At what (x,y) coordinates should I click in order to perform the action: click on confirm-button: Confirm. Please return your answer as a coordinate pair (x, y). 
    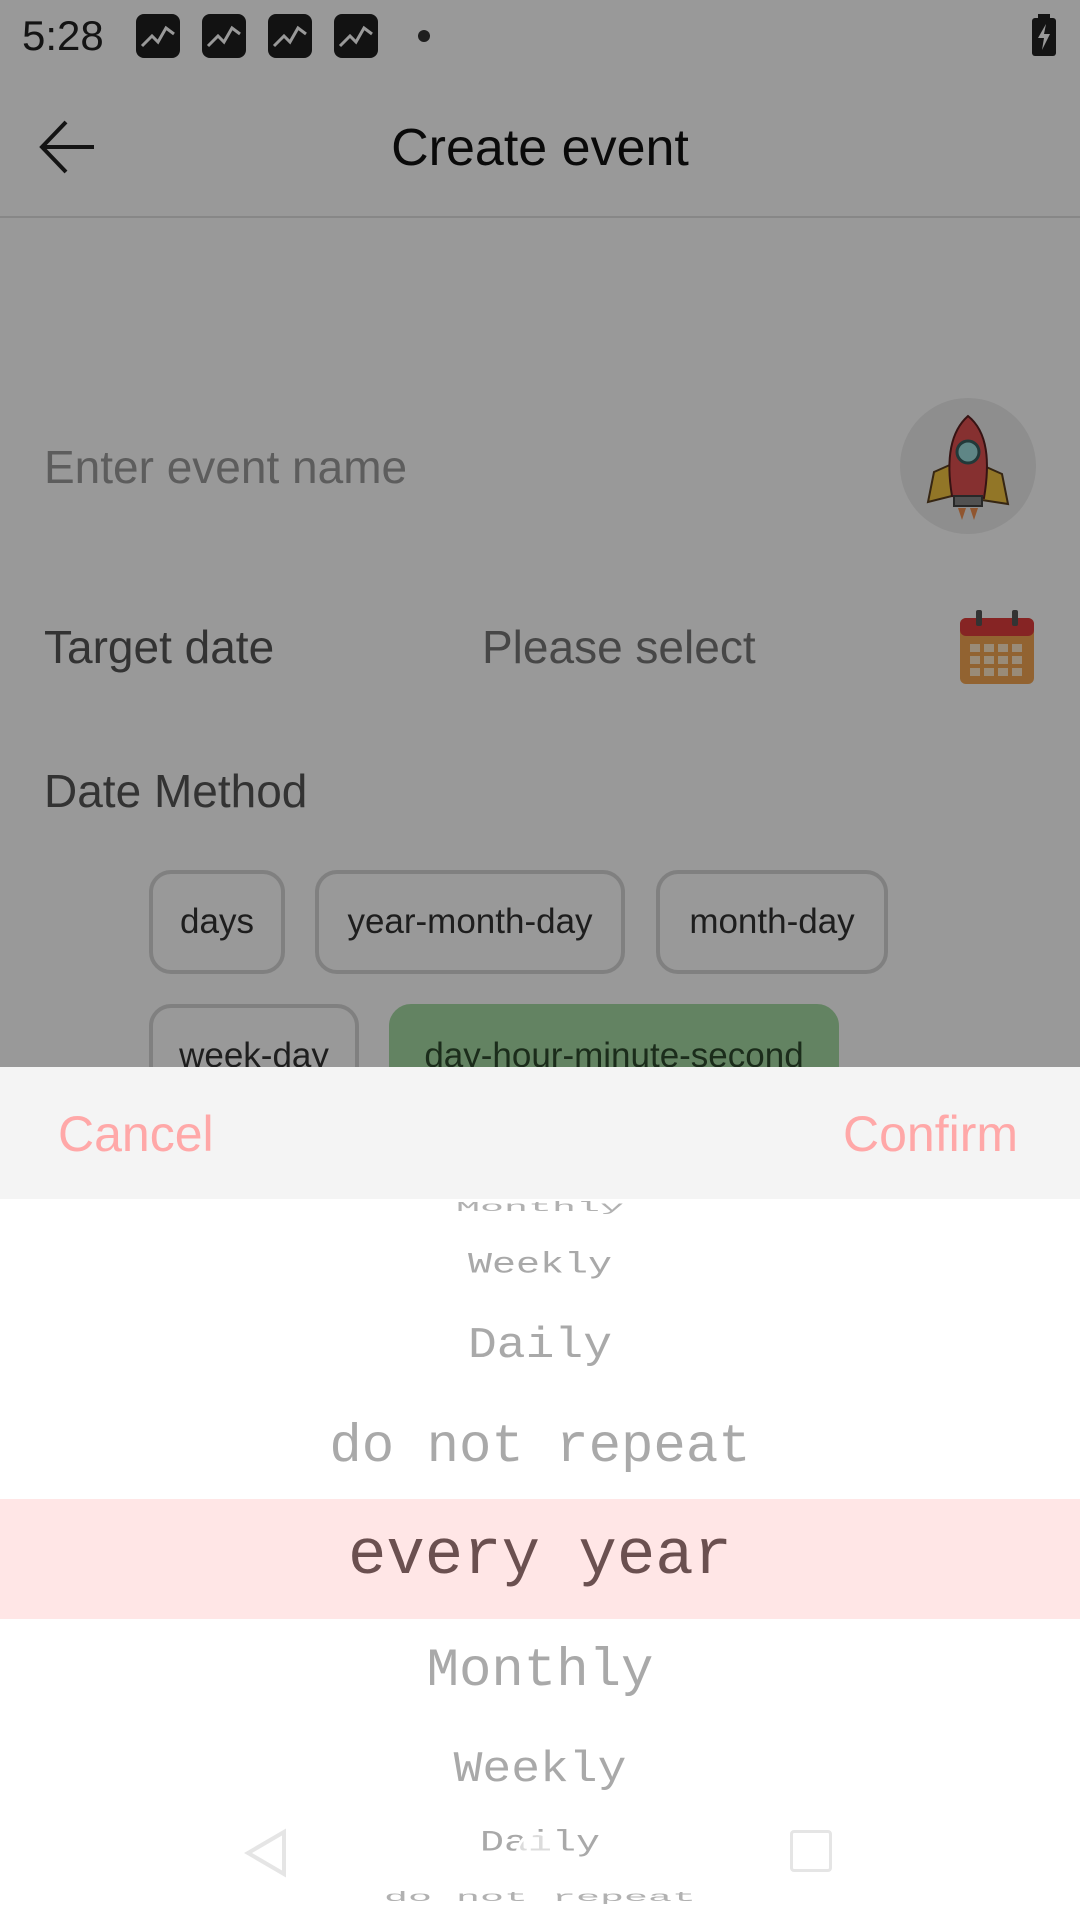
    Looking at the image, I should click on (930, 1134).